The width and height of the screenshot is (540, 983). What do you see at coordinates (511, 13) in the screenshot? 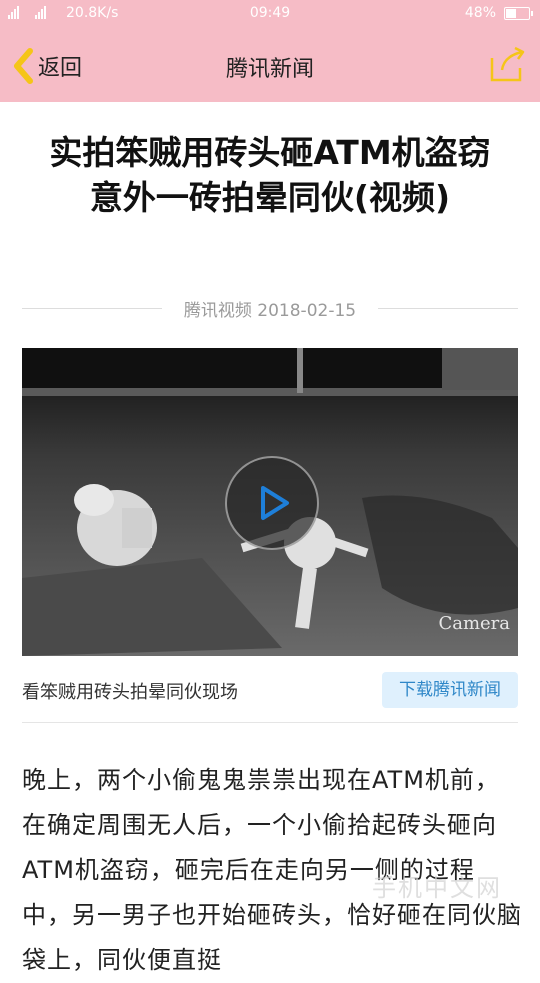
I see `battery-fill` at bounding box center [511, 13].